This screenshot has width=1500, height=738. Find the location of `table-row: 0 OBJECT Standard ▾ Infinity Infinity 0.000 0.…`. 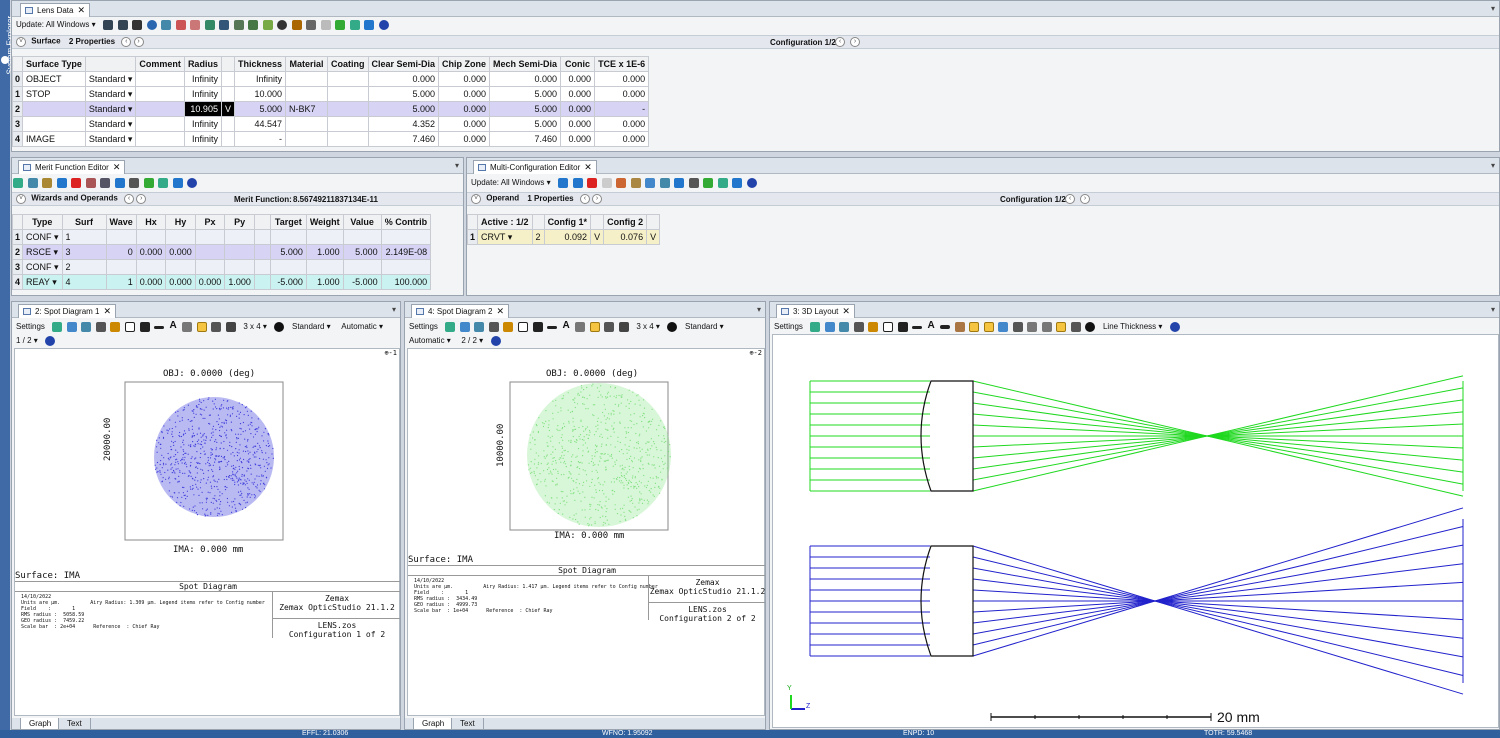

table-row: 0 OBJECT Standard ▾ Infinity Infinity 0.000 0.… is located at coordinates (331, 79).